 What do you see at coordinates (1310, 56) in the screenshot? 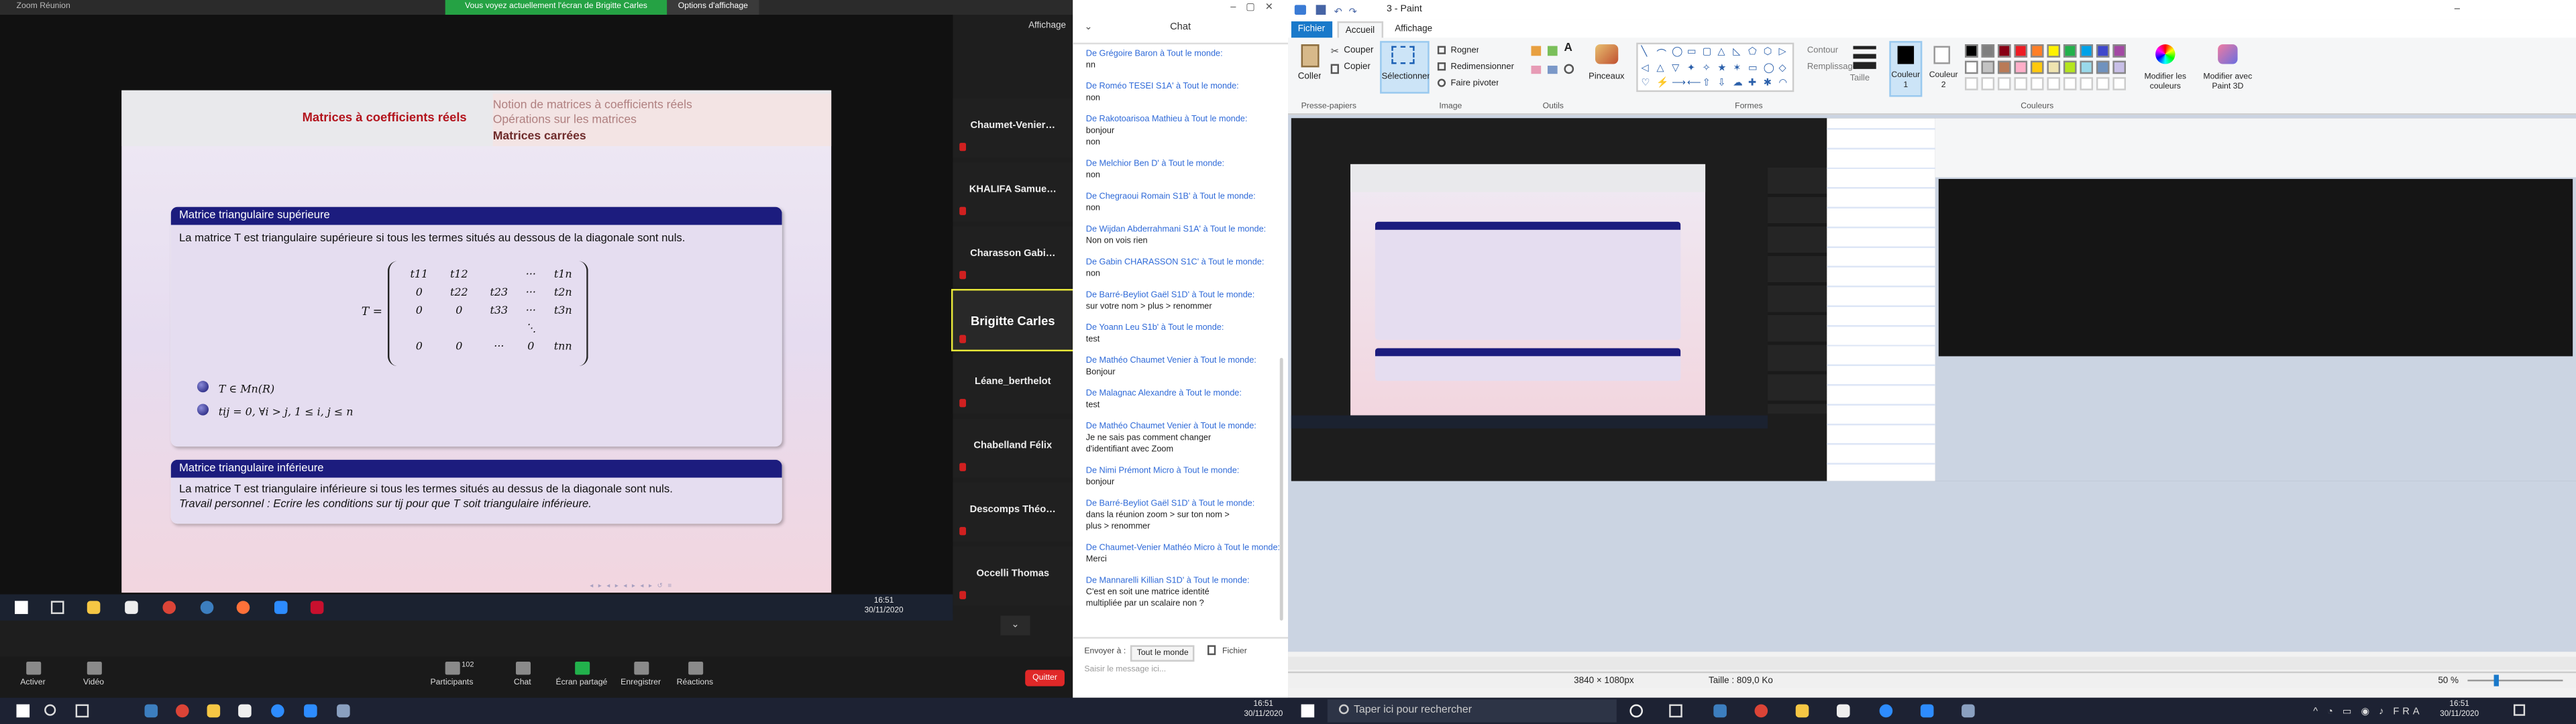
I see `paste-icon` at bounding box center [1310, 56].